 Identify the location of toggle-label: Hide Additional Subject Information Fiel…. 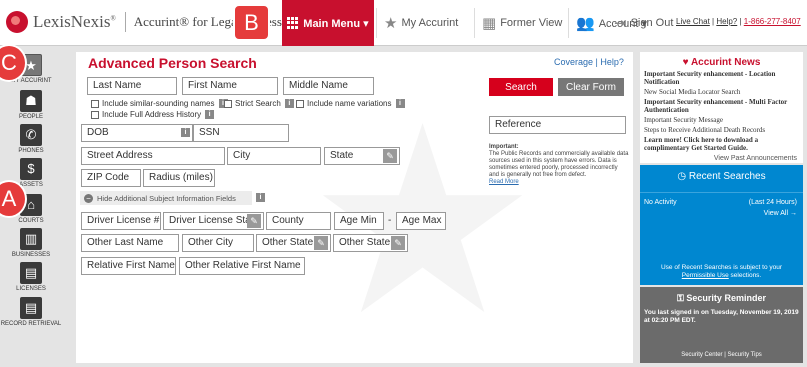
(166, 198).